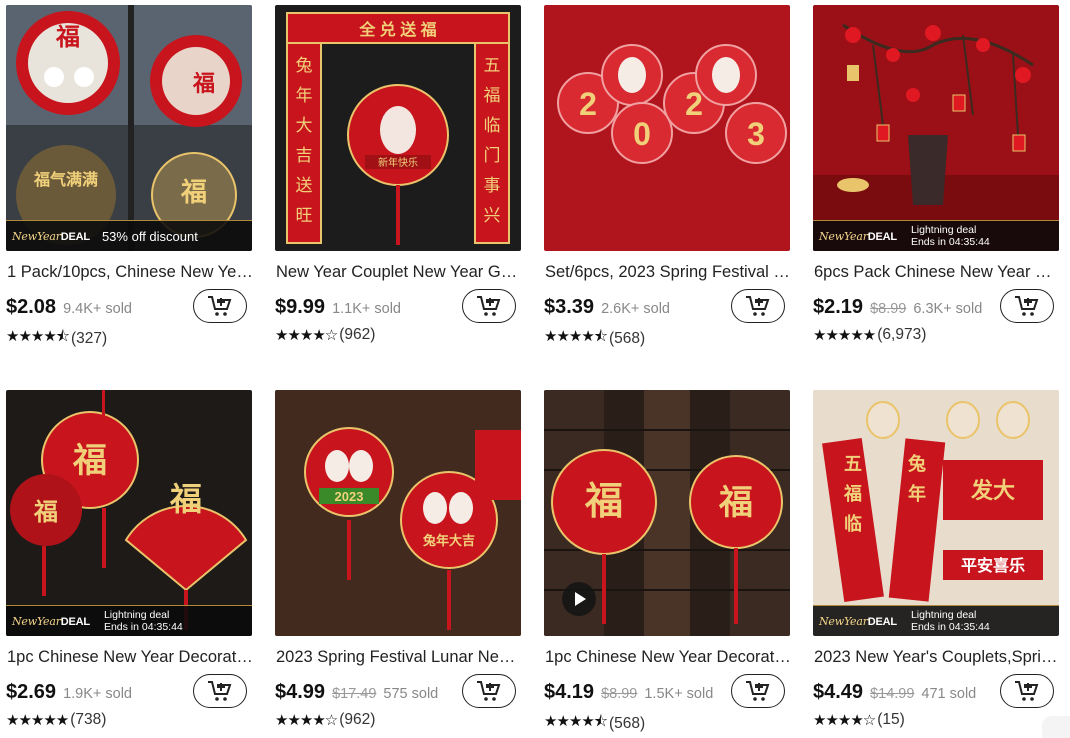 The width and height of the screenshot is (1070, 738). I want to click on price-row: $3.39 2.6K+ sold, so click(607, 307).